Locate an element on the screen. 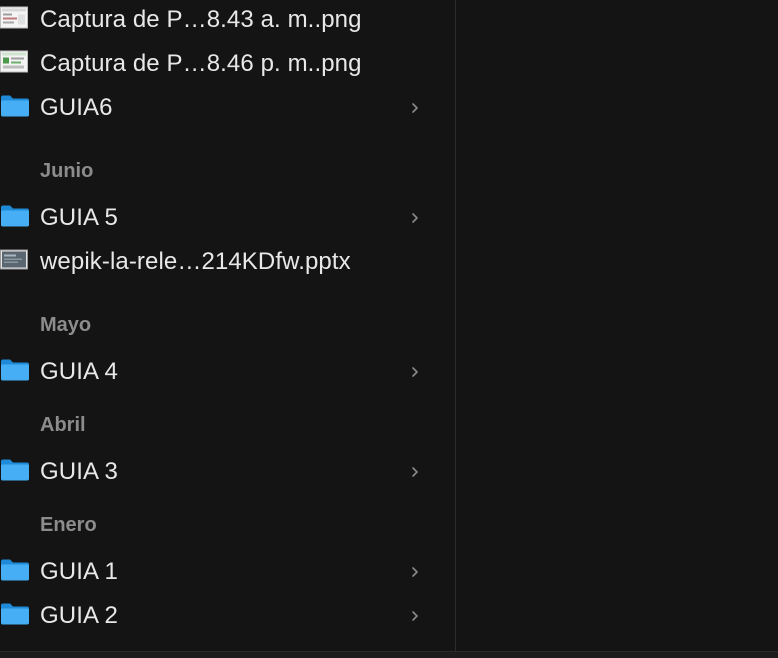 This screenshot has width=778, height=658. folder-row-guia4: GUIA 4 is located at coordinates (227, 372).